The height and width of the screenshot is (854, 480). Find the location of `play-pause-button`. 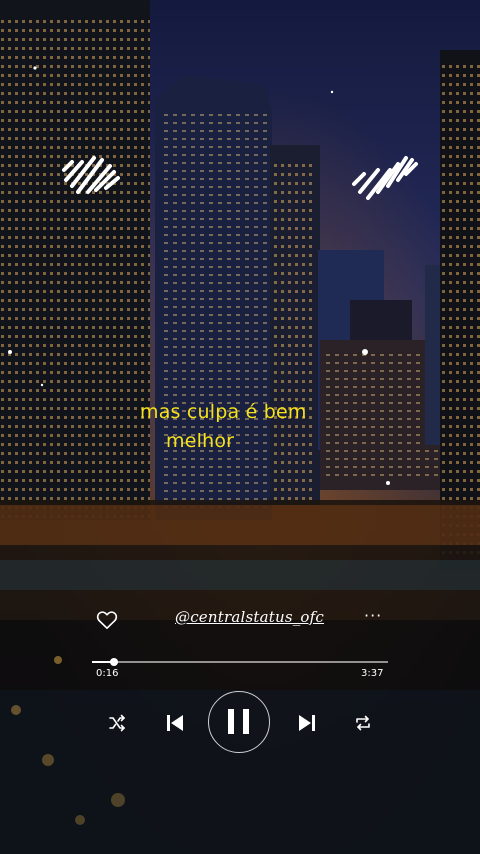

play-pause-button is located at coordinates (239, 722).